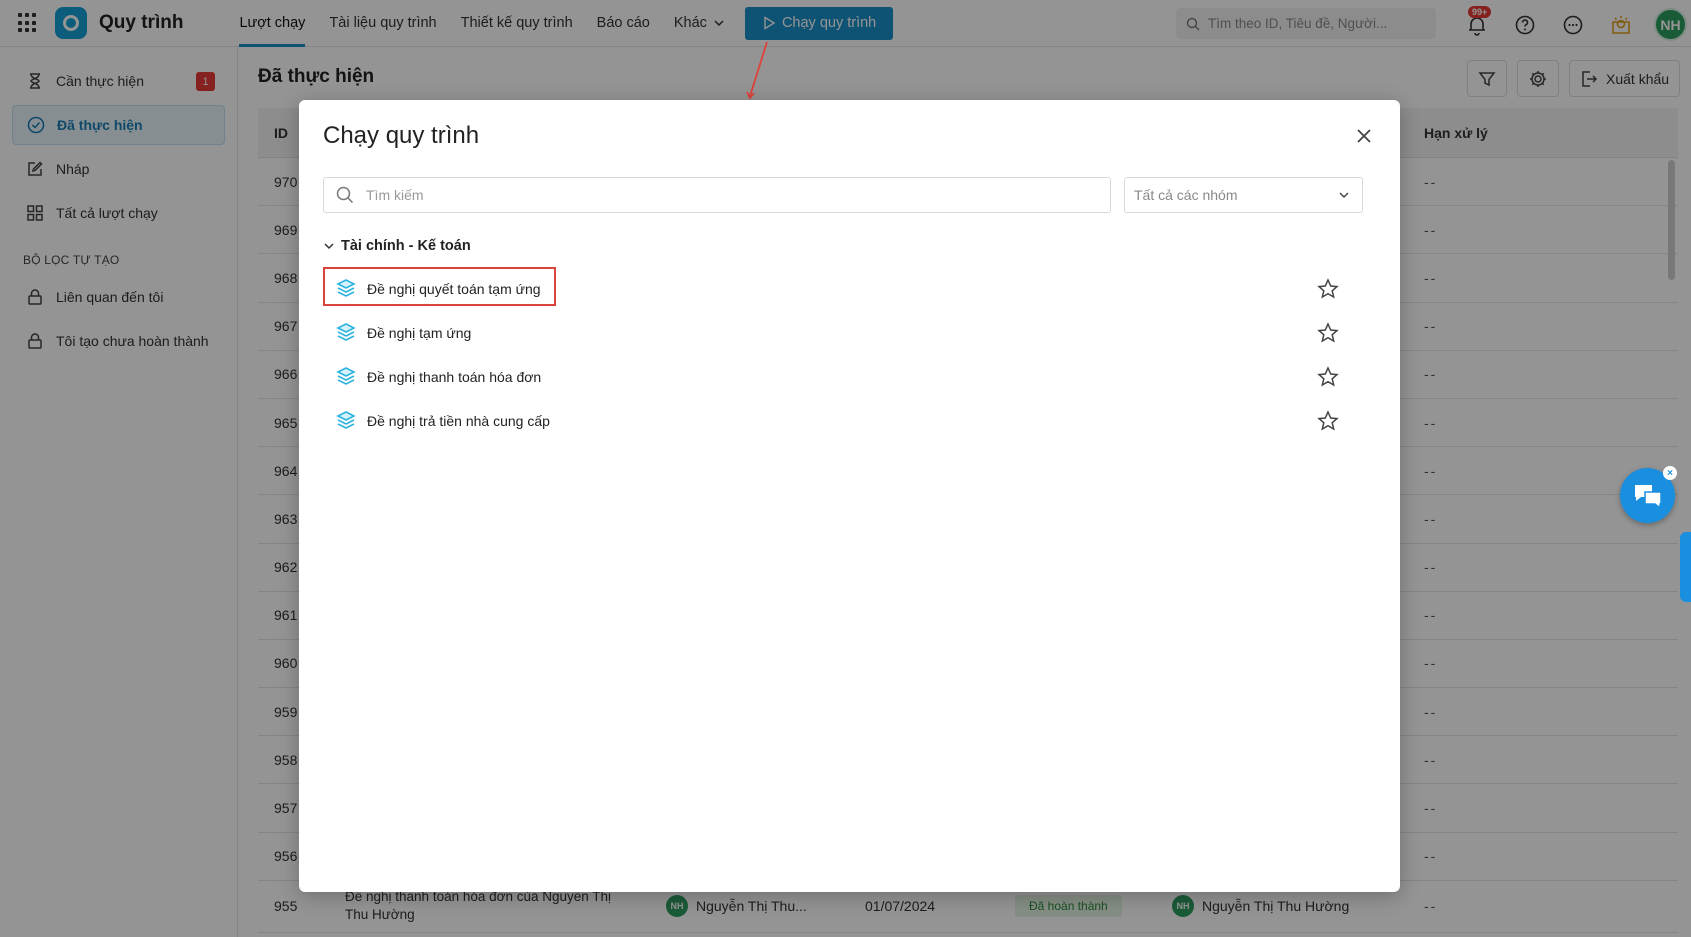 Image resolution: width=1691 pixels, height=937 pixels. What do you see at coordinates (419, 333) in the screenshot?
I see `process-label: Đề nghị tạm ứng` at bounding box center [419, 333].